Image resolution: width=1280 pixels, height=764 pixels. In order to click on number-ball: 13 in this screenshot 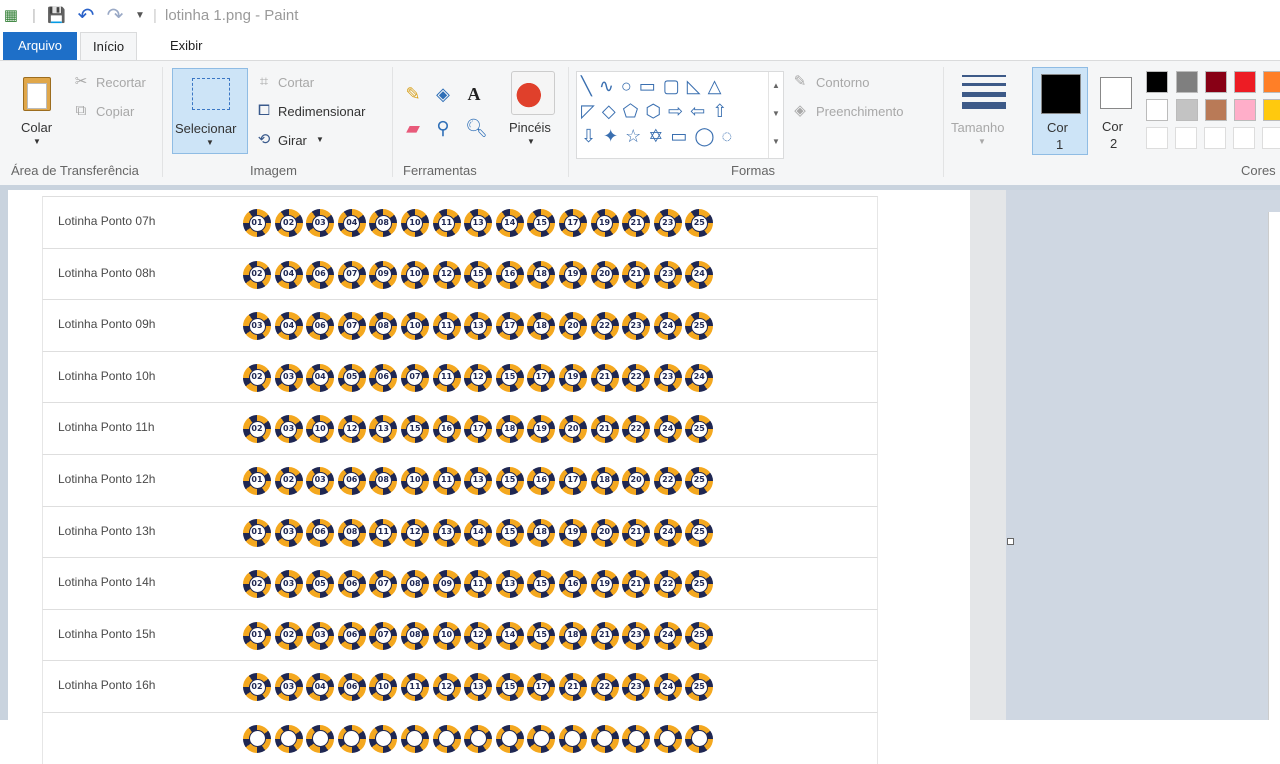, I will do `click(478, 480)`.